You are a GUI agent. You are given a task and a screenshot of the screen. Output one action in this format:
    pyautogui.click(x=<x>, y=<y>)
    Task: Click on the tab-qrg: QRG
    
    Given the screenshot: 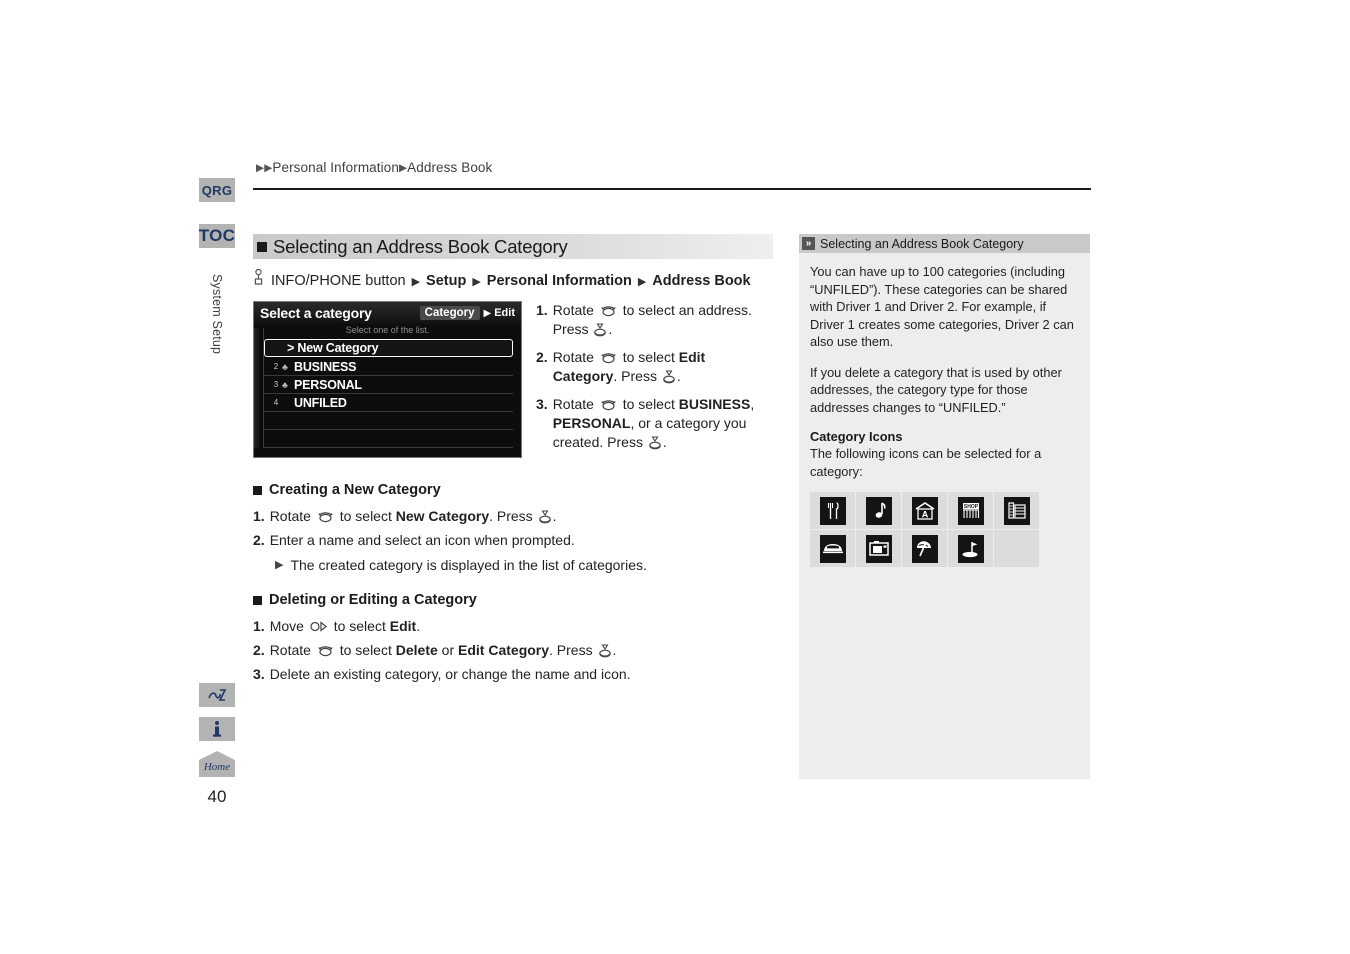 What is the action you would take?
    pyautogui.click(x=217, y=190)
    